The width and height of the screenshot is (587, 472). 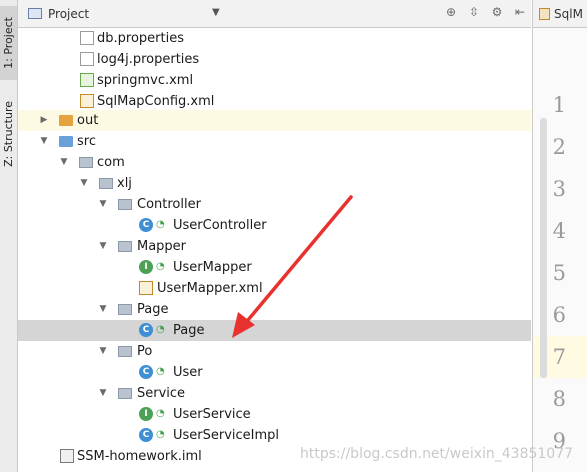 What do you see at coordinates (559, 189) in the screenshot?
I see `line-number-text: 3` at bounding box center [559, 189].